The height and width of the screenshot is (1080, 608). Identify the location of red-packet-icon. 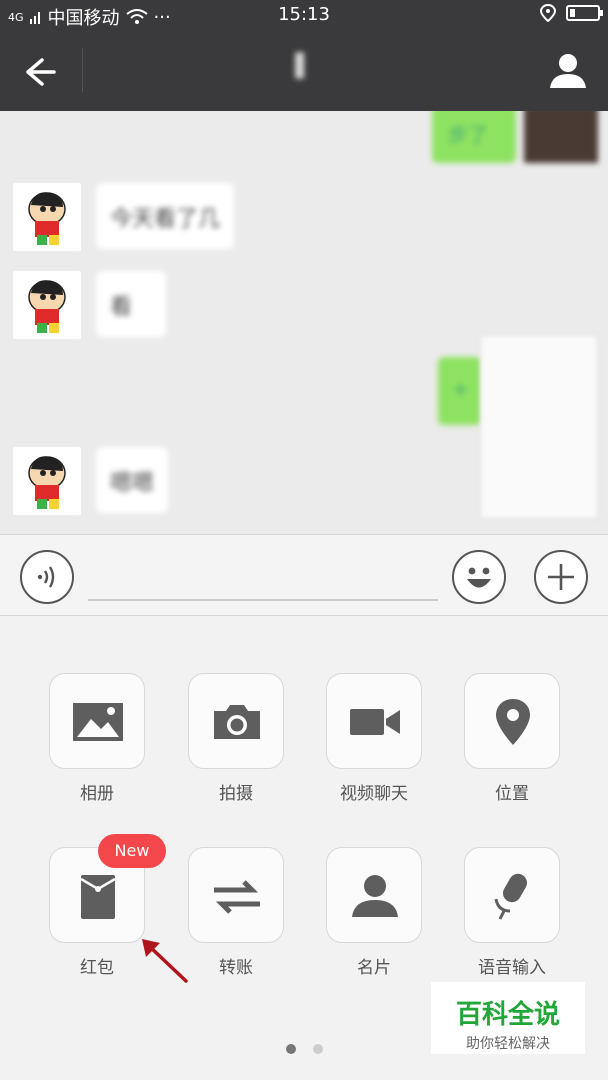
(98, 897).